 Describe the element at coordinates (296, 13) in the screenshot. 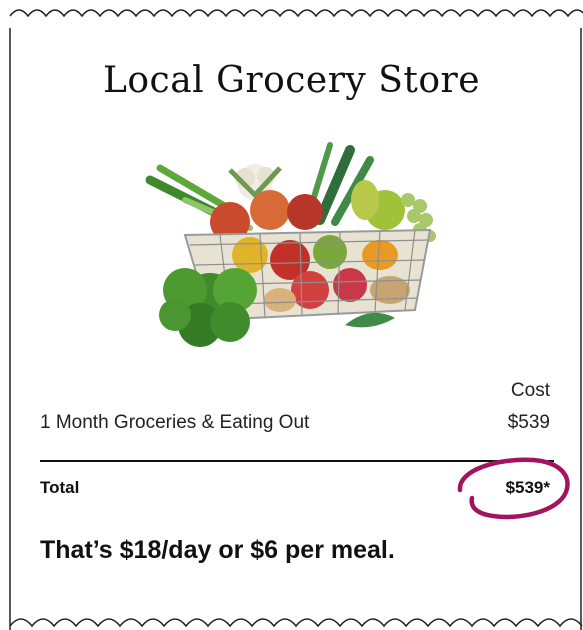

I see `top-wavy-edge` at that location.